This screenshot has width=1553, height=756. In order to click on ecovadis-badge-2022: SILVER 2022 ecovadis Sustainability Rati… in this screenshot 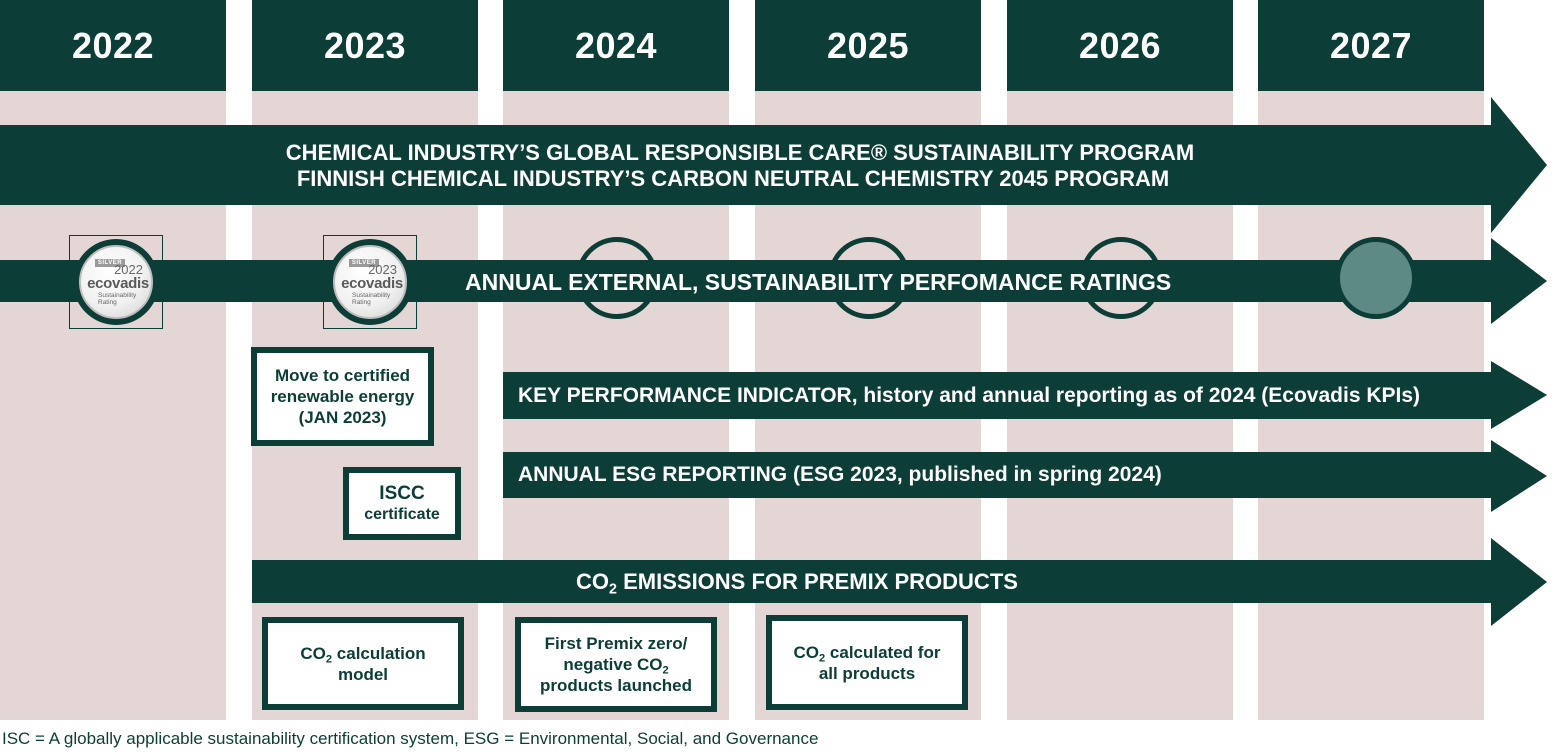, I will do `click(116, 282)`.